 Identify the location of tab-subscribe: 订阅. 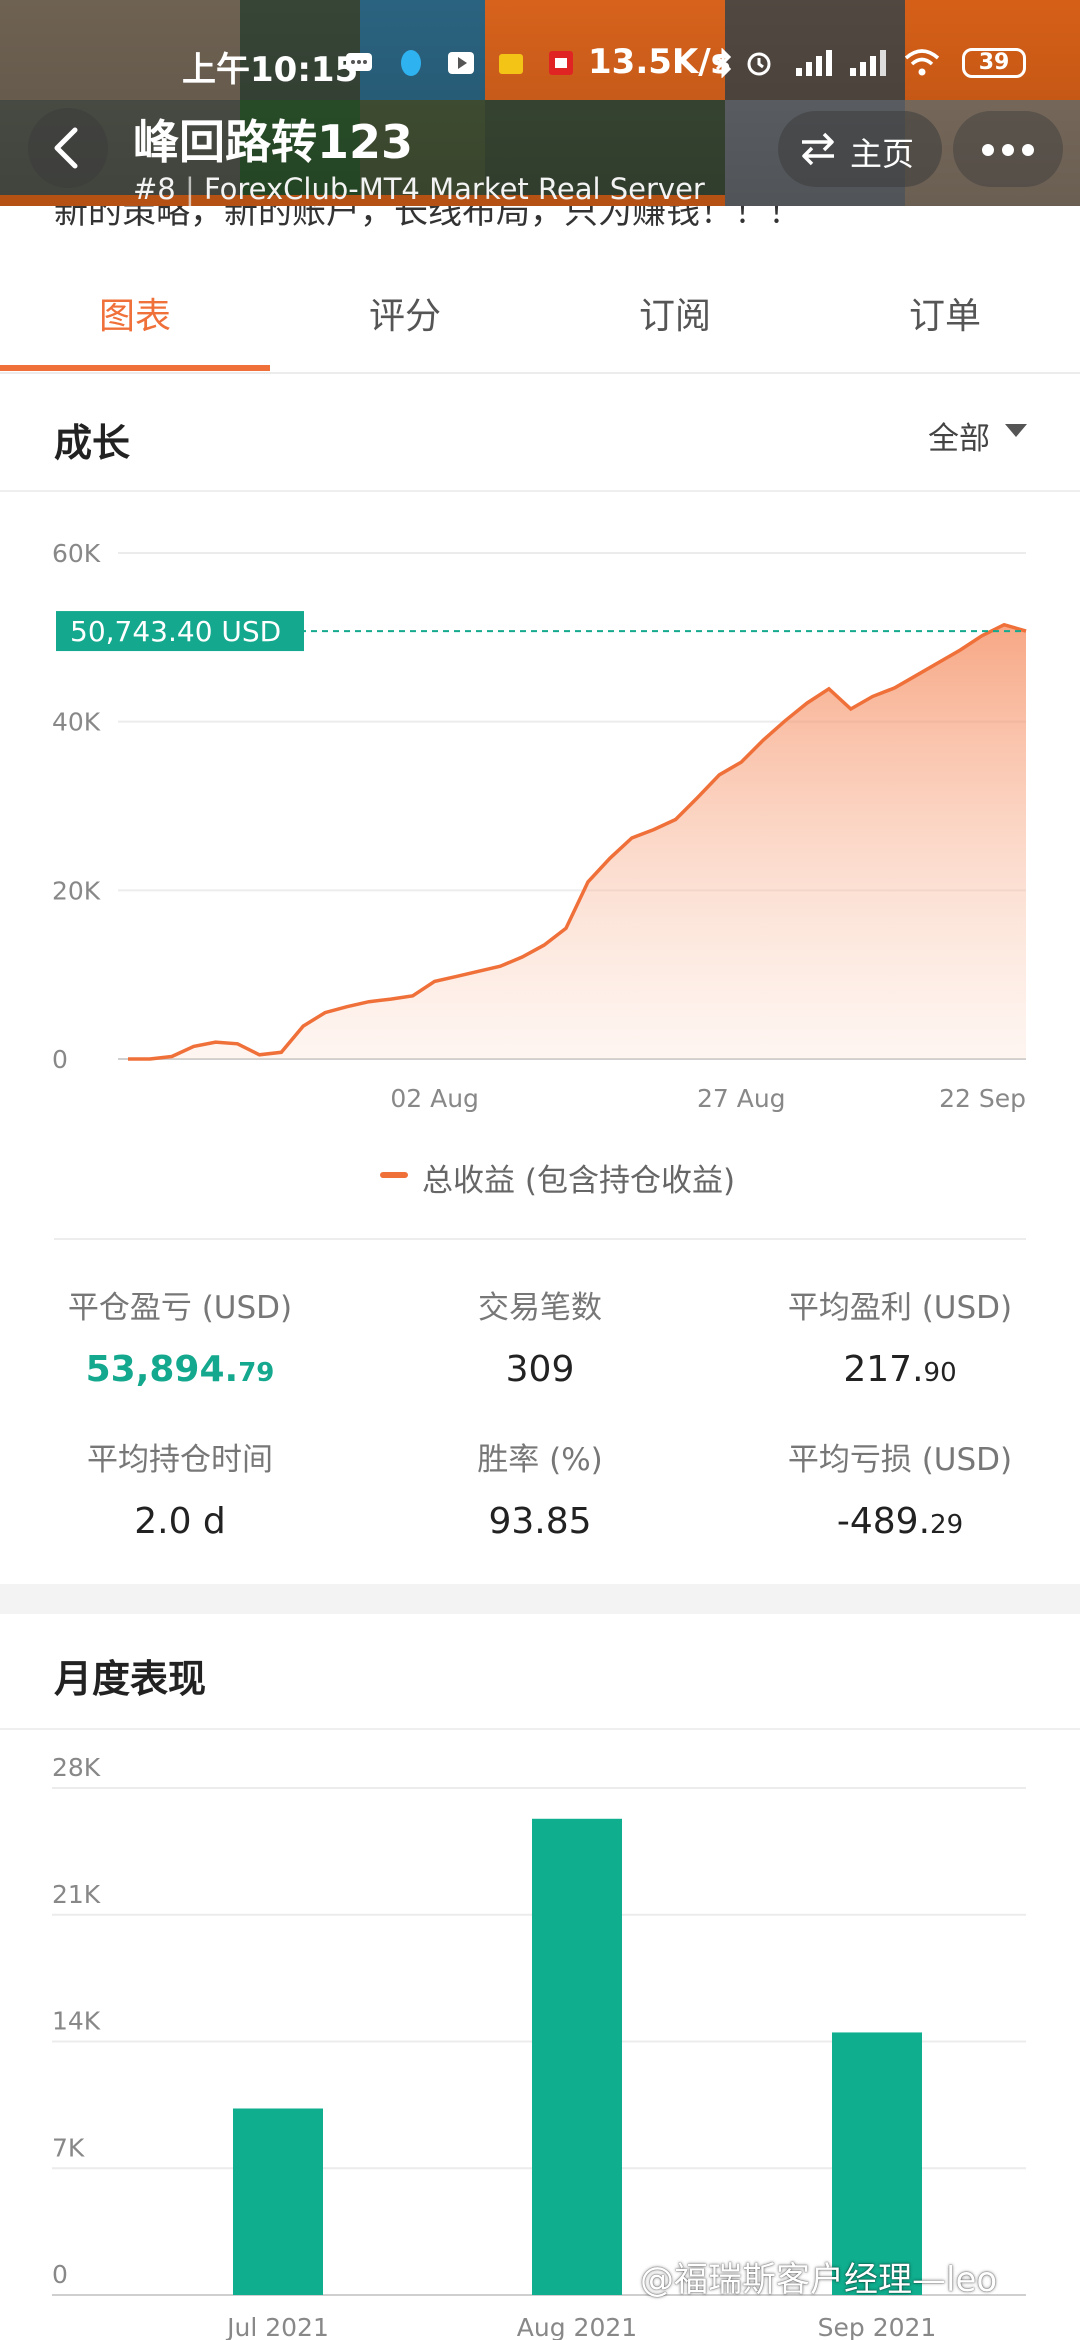
(675, 303).